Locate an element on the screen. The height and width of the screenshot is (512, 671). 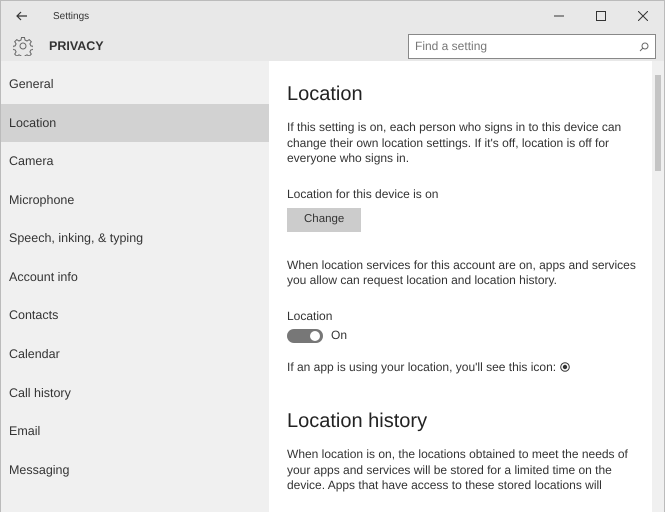
description-text: When location services for this account are on, apps and services you allow can request location and location history. is located at coordinates (462, 273).